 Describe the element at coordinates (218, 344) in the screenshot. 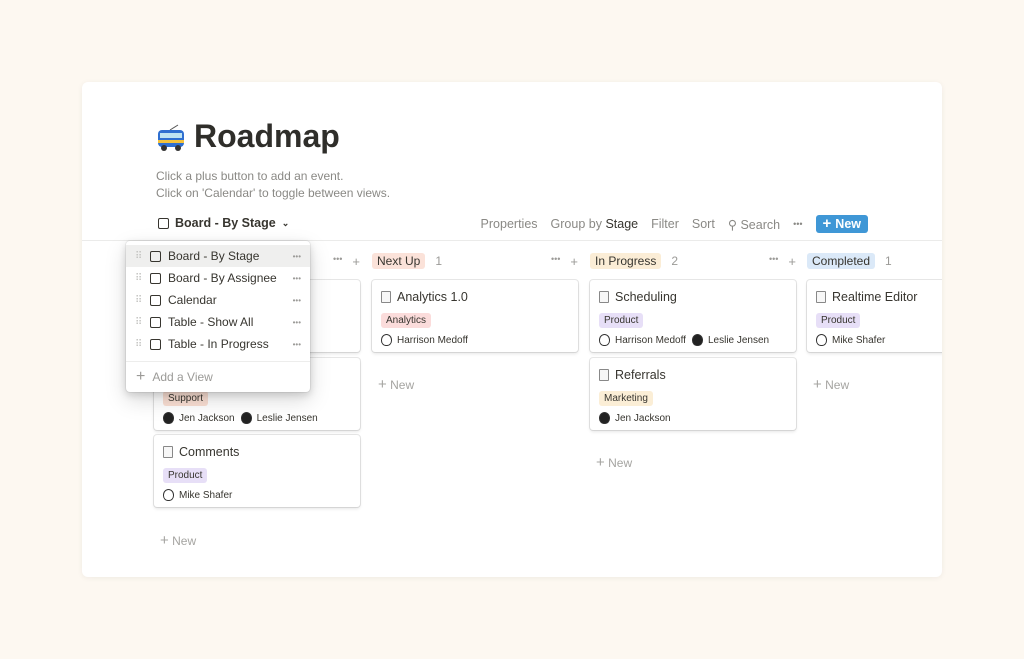

I see `view-menu-item: ⠿ Table - In Progress •••` at that location.